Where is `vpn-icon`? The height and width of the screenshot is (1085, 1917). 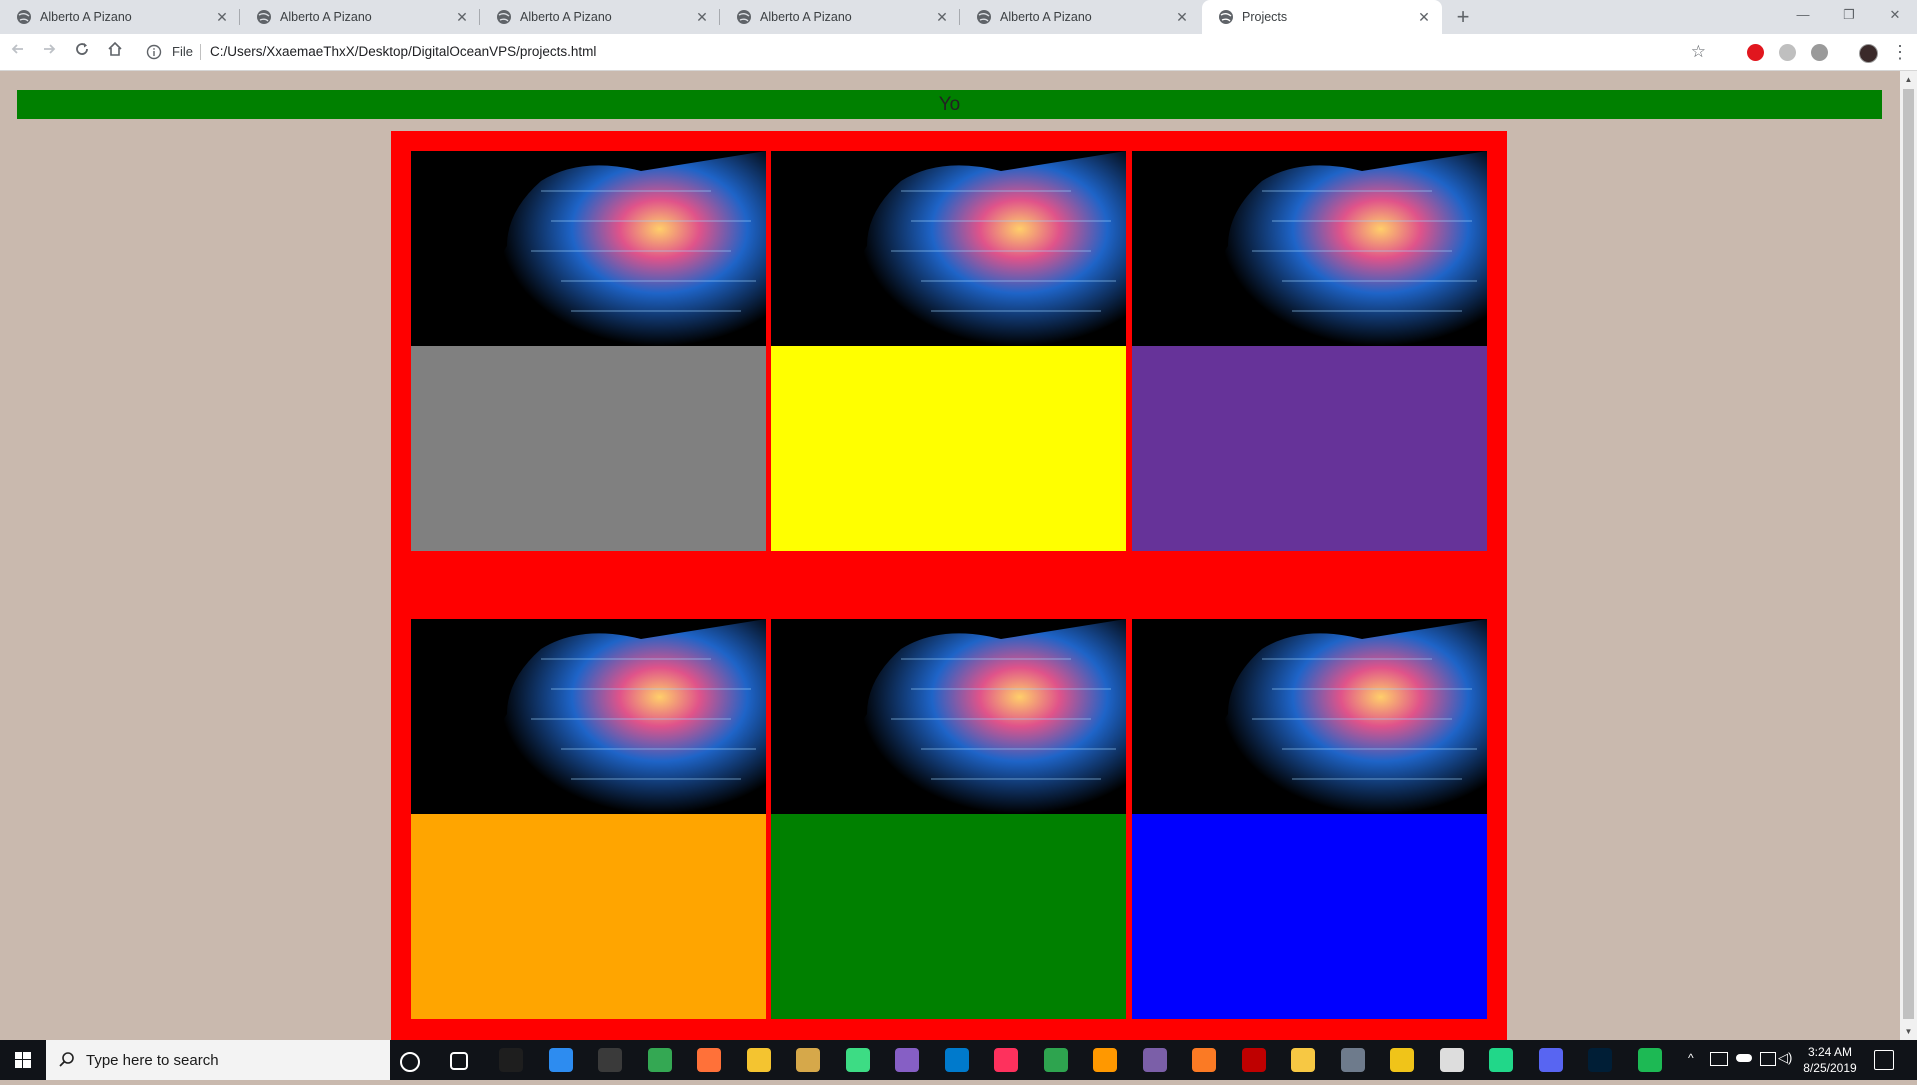
vpn-icon is located at coordinates (1353, 1060).